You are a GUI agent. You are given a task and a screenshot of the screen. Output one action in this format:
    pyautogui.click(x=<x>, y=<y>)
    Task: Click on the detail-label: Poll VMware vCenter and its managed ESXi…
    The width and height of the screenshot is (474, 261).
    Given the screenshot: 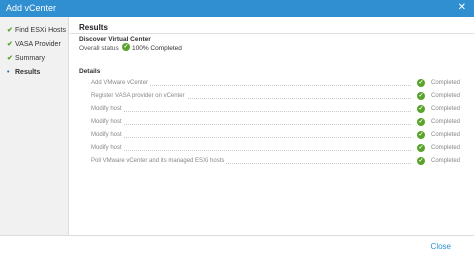 What is the action you would take?
    pyautogui.click(x=159, y=161)
    